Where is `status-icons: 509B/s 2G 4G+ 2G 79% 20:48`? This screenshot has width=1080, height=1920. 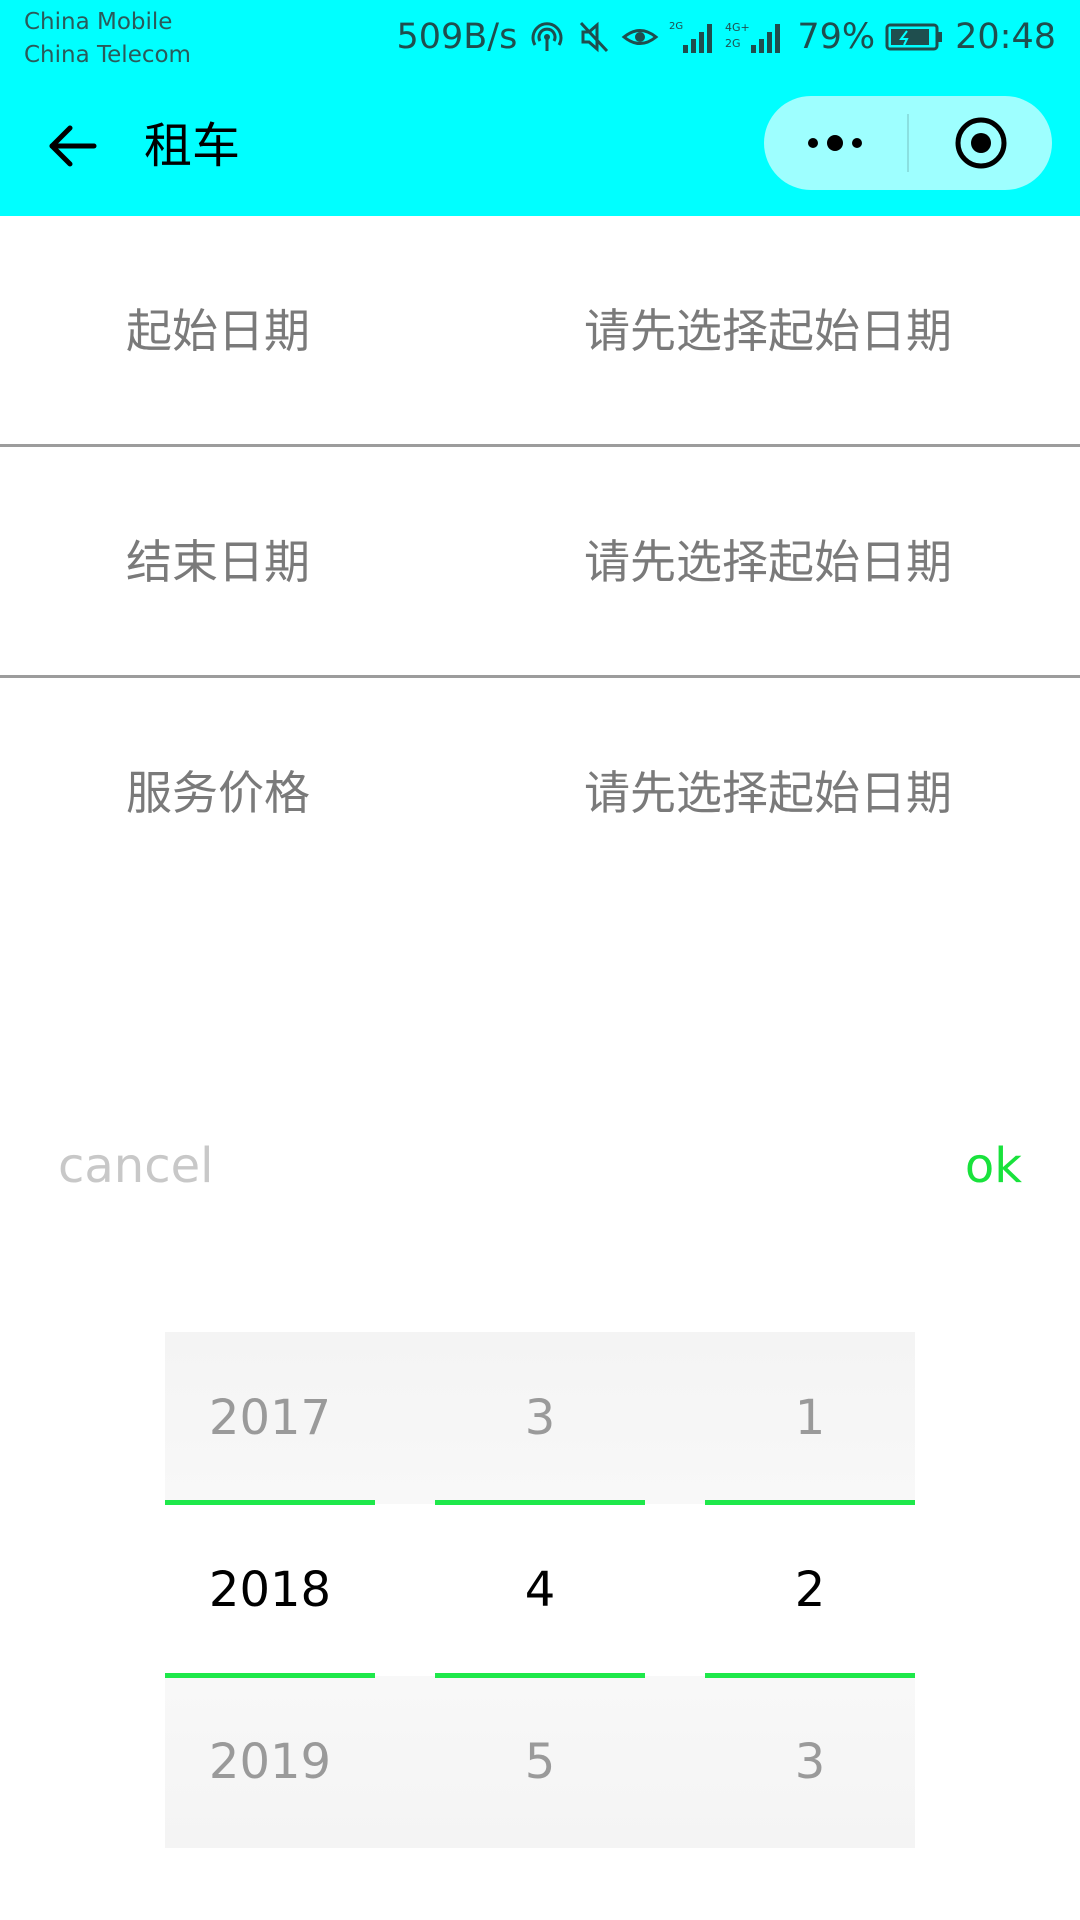
status-icons: 509B/s 2G 4G+ 2G 79% 20:48 is located at coordinates (726, 37).